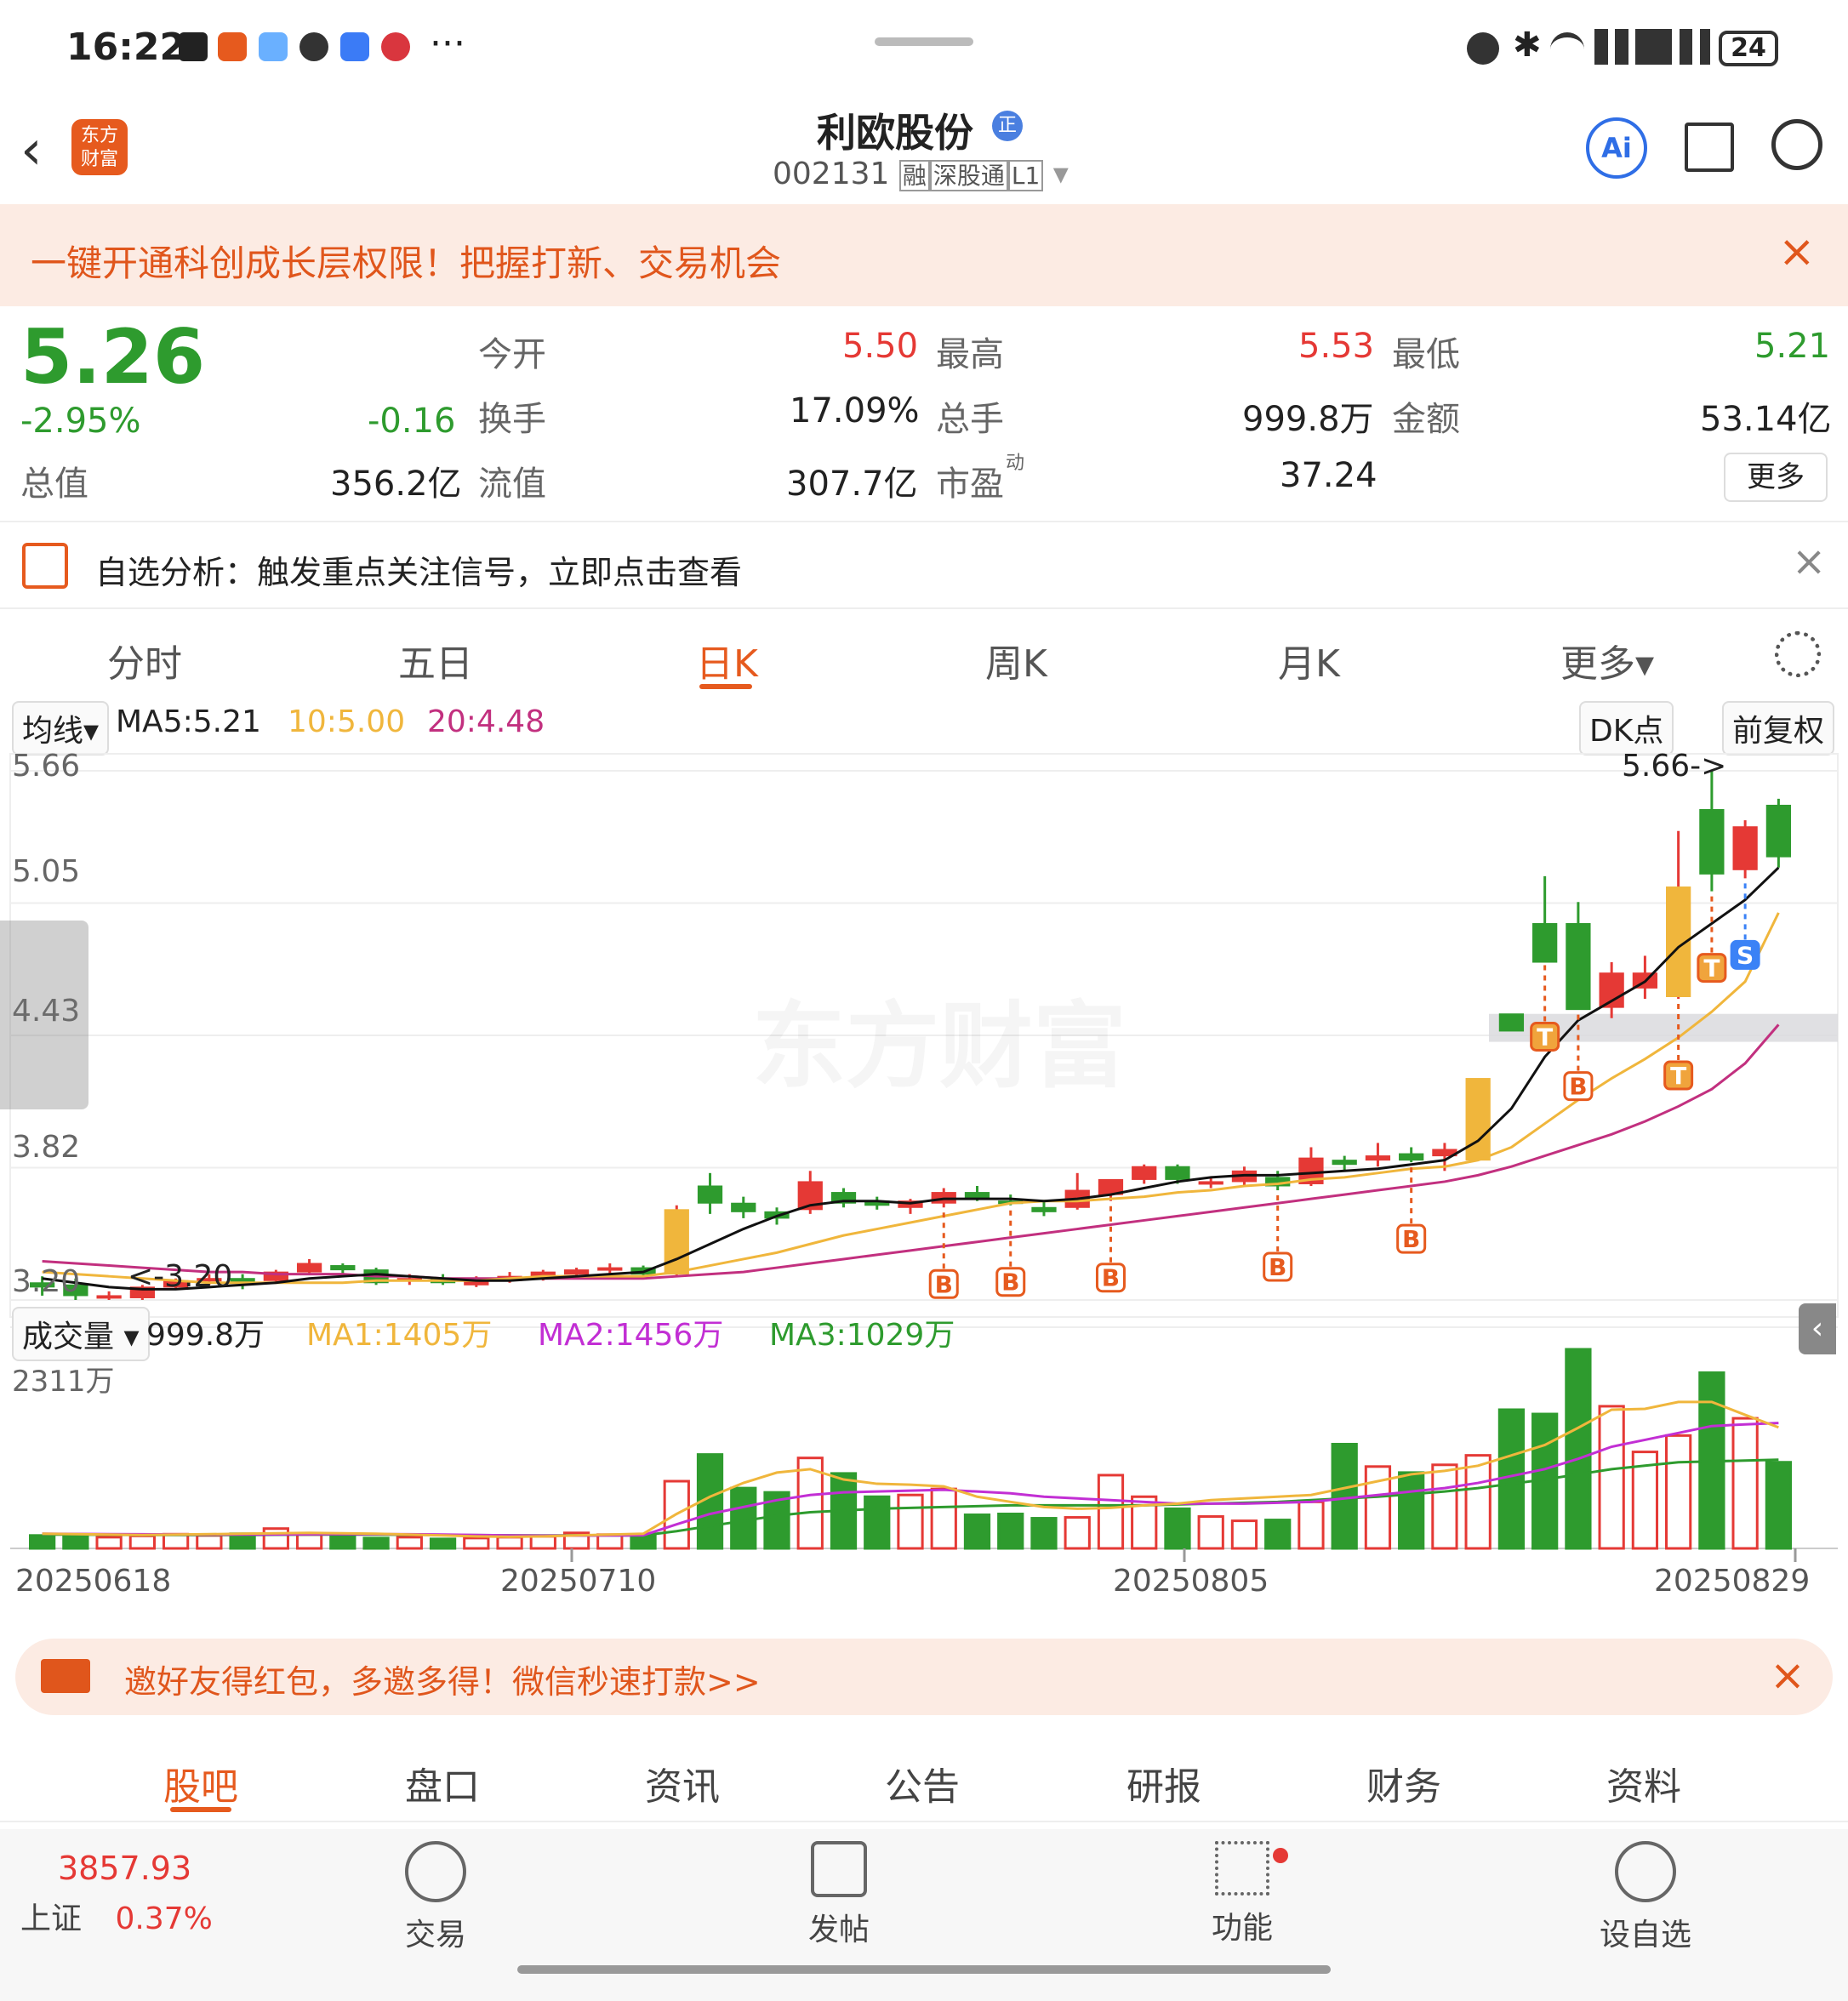 This screenshot has width=1848, height=2001. Describe the element at coordinates (1567, 50) in the screenshot. I see `wifi-icon` at that location.